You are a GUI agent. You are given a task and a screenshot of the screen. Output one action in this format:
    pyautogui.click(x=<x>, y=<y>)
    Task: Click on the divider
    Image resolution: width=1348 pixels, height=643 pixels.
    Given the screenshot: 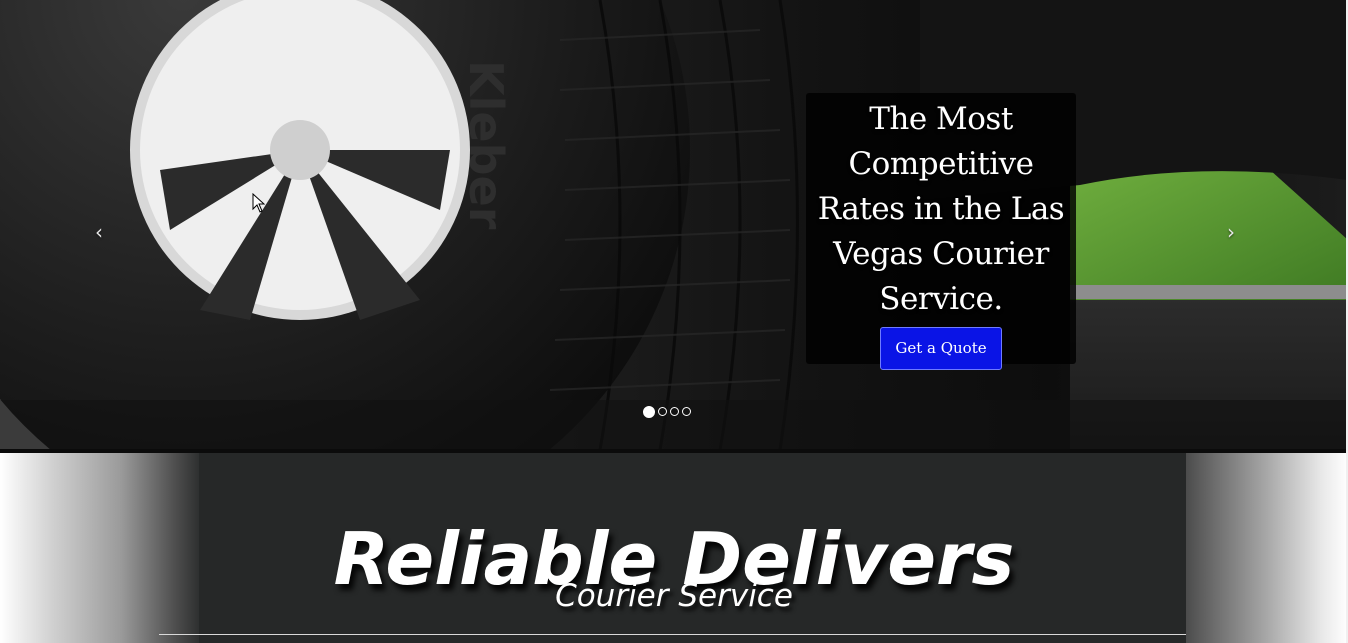 What is the action you would take?
    pyautogui.click(x=672, y=634)
    